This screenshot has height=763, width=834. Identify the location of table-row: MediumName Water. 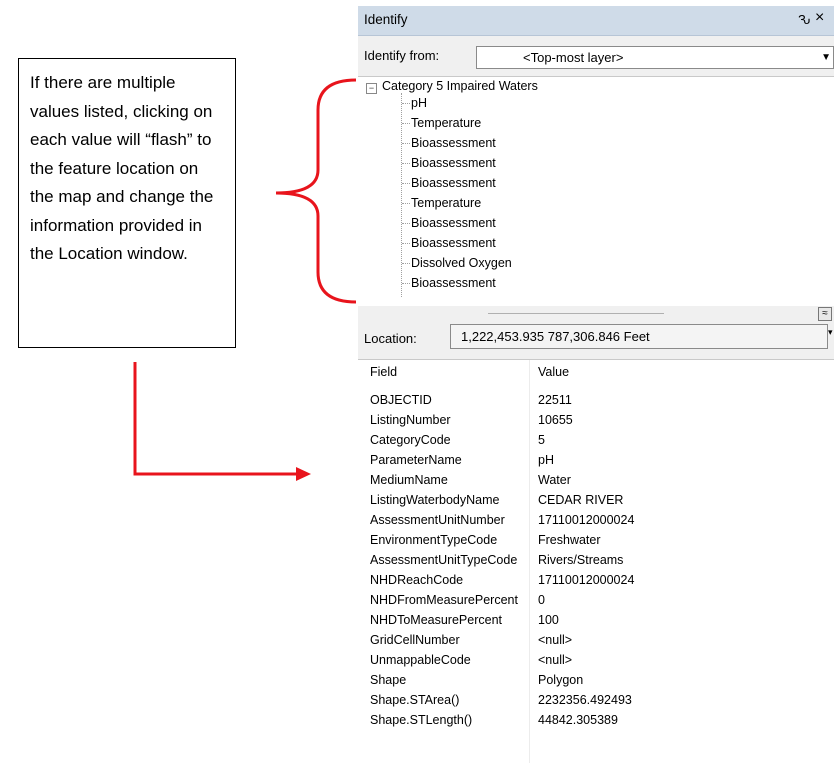
(596, 480).